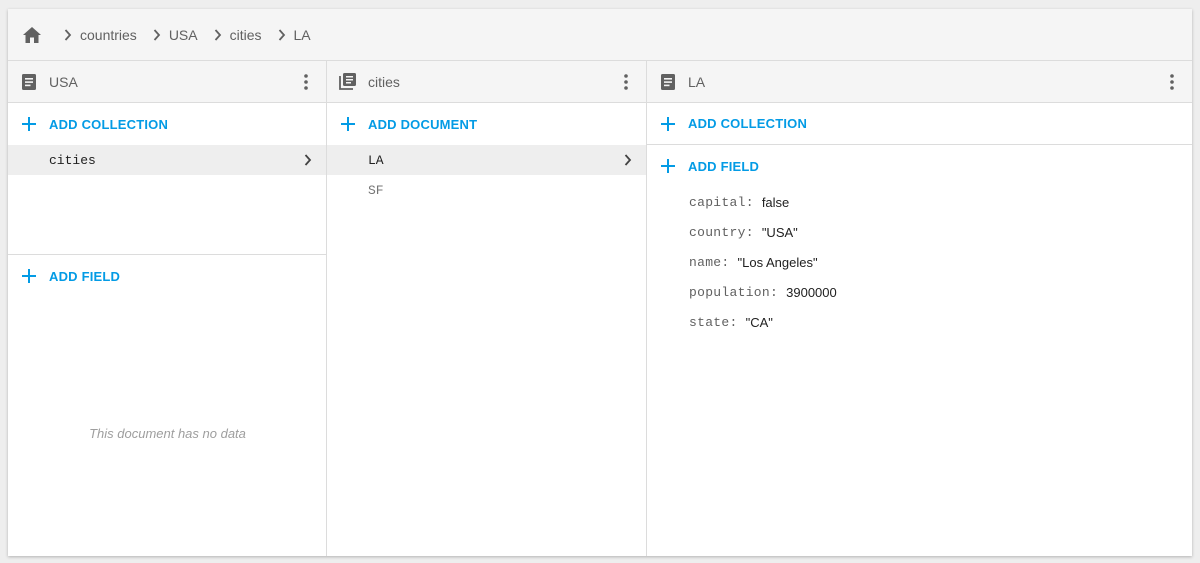 Image resolution: width=1200 pixels, height=563 pixels. Describe the element at coordinates (167, 82) in the screenshot. I see `panel-header: USA` at that location.